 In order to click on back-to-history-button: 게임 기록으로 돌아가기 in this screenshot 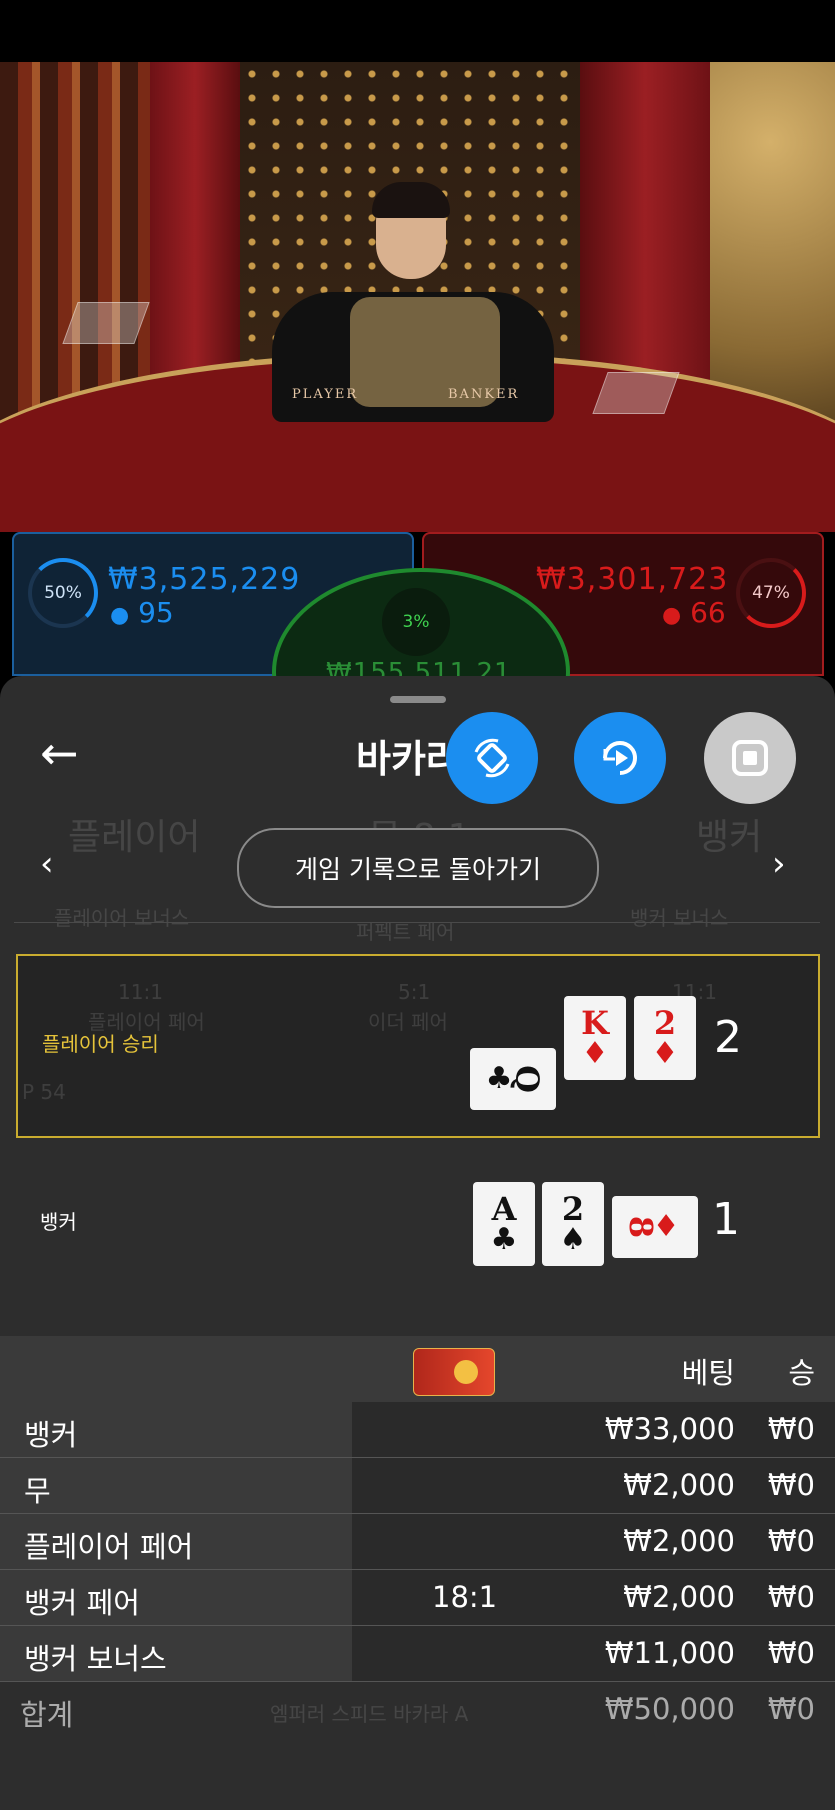, I will do `click(418, 868)`.